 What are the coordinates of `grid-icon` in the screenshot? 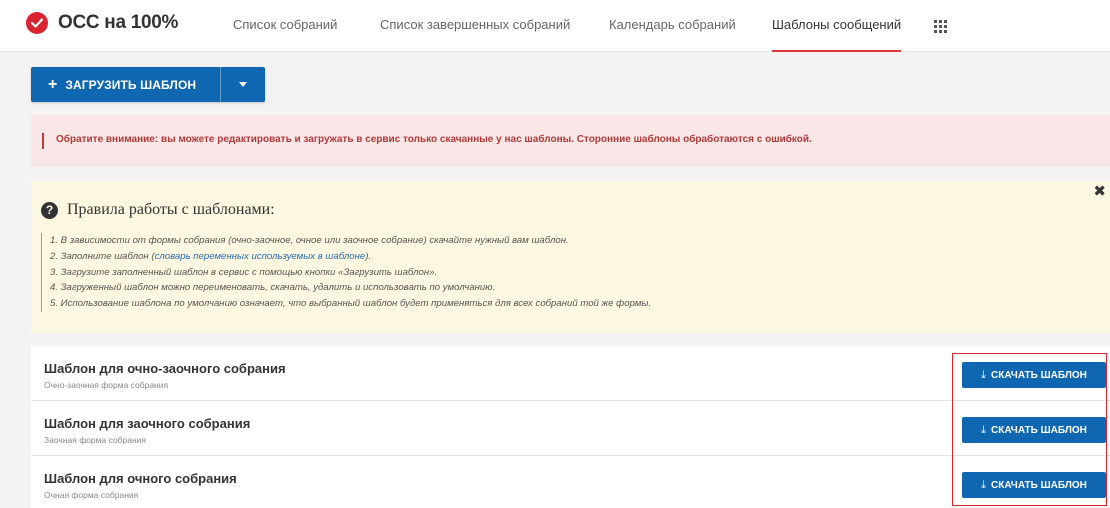 It's located at (941, 27).